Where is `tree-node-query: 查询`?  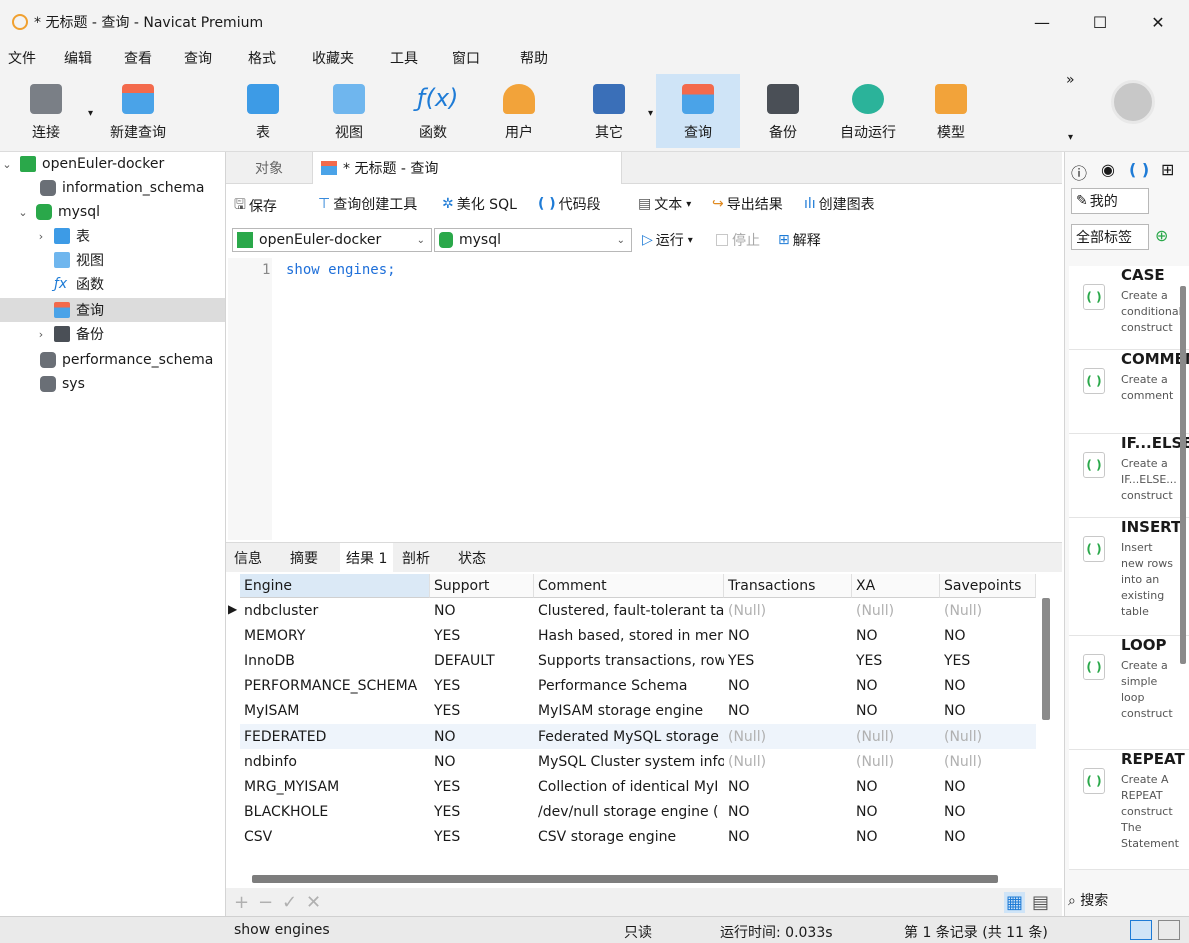
tree-node-query: 查询 is located at coordinates (112, 310).